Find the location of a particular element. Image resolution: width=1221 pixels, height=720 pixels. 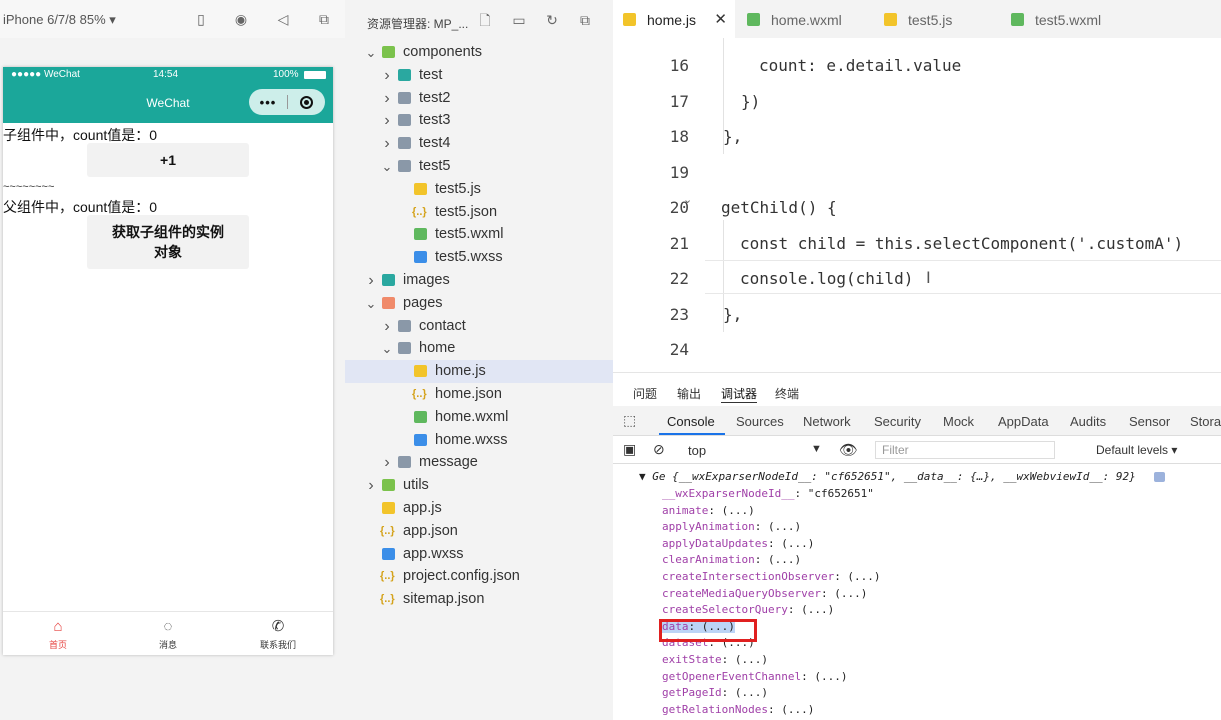

code-line: getChild() { is located at coordinates (779, 207).